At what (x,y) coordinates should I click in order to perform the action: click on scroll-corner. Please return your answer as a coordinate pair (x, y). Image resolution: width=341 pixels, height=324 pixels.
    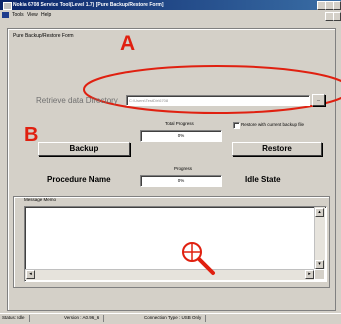
    Looking at the image, I should click on (319, 274).